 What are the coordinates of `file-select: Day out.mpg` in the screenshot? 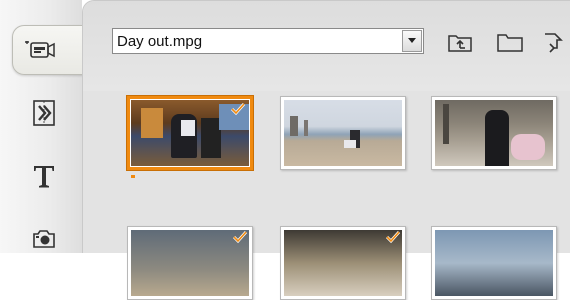 It's located at (268, 41).